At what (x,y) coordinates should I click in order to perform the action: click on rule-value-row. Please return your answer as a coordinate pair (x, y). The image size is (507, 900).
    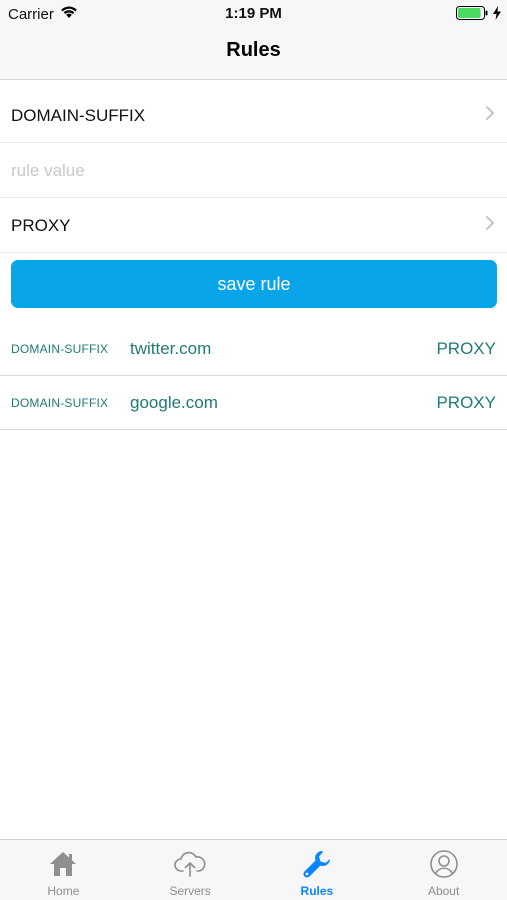
    Looking at the image, I should click on (253, 171).